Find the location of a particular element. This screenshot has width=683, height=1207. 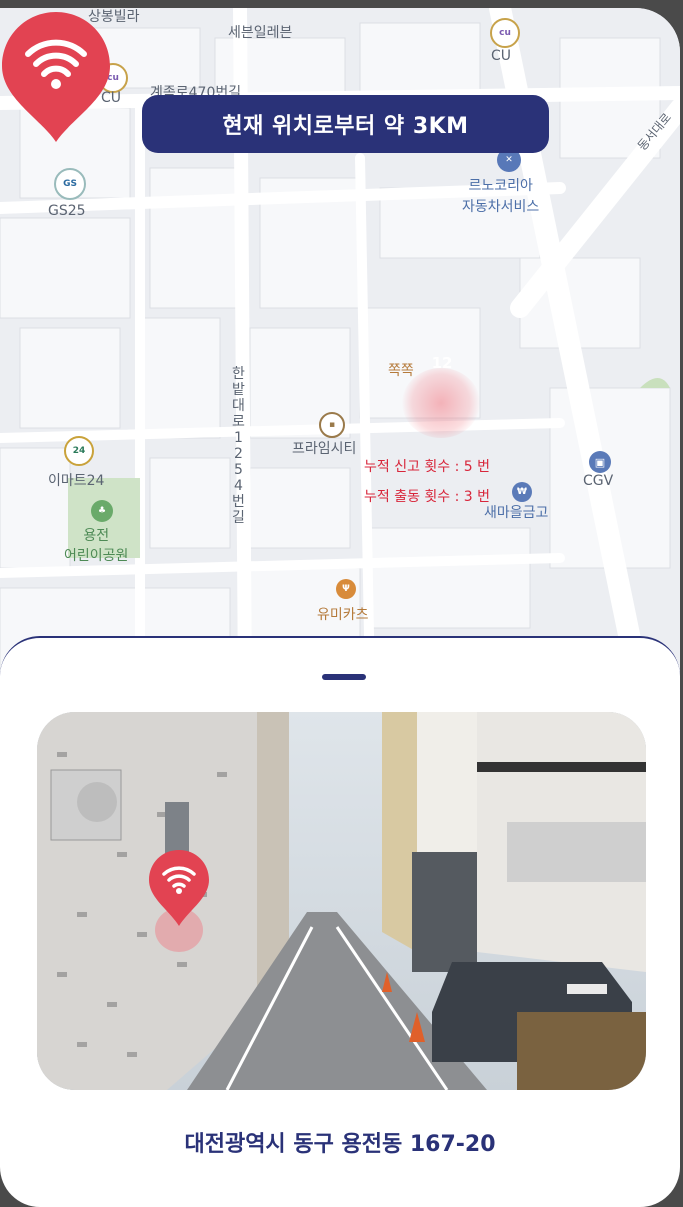

gs25-icon: GS is located at coordinates (70, 184).